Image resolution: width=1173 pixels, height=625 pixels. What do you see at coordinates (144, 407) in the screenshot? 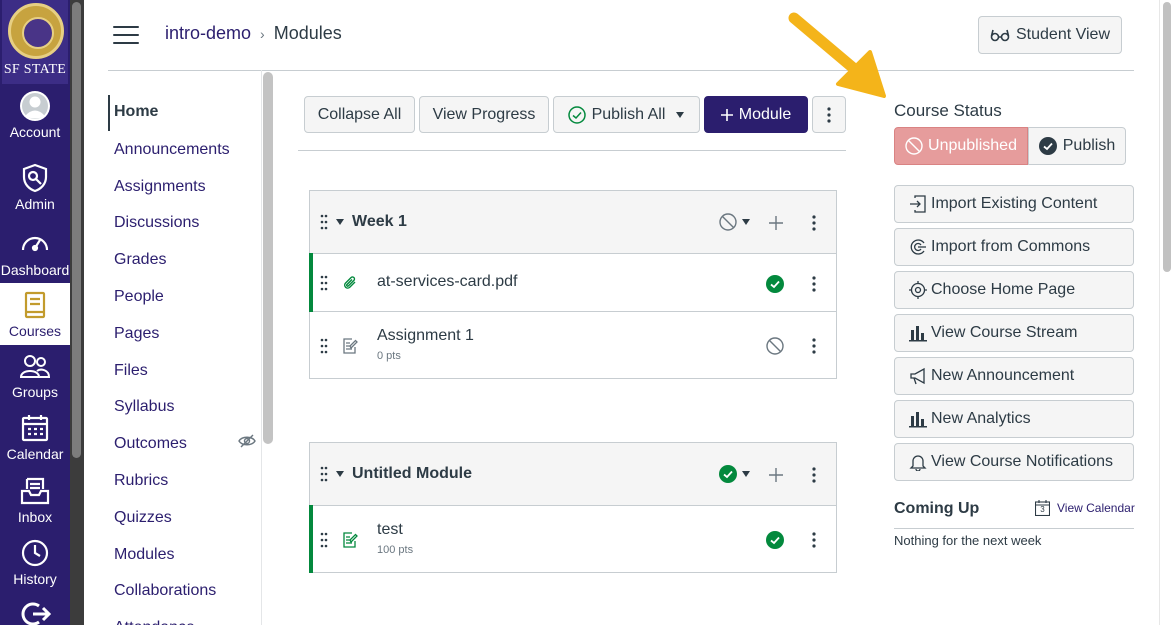
I see `course-nav-syllabus: Syllabus` at bounding box center [144, 407].